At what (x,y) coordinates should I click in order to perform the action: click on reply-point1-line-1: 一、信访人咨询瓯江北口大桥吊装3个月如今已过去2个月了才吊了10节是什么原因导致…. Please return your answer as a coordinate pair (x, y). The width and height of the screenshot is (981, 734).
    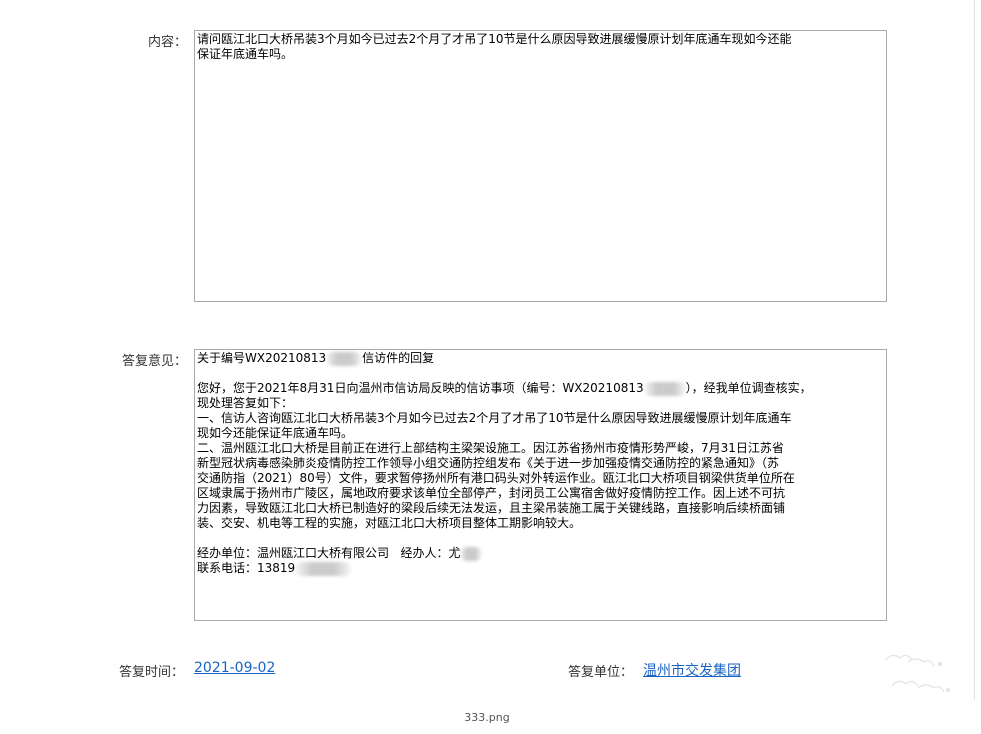
    Looking at the image, I should click on (494, 418).